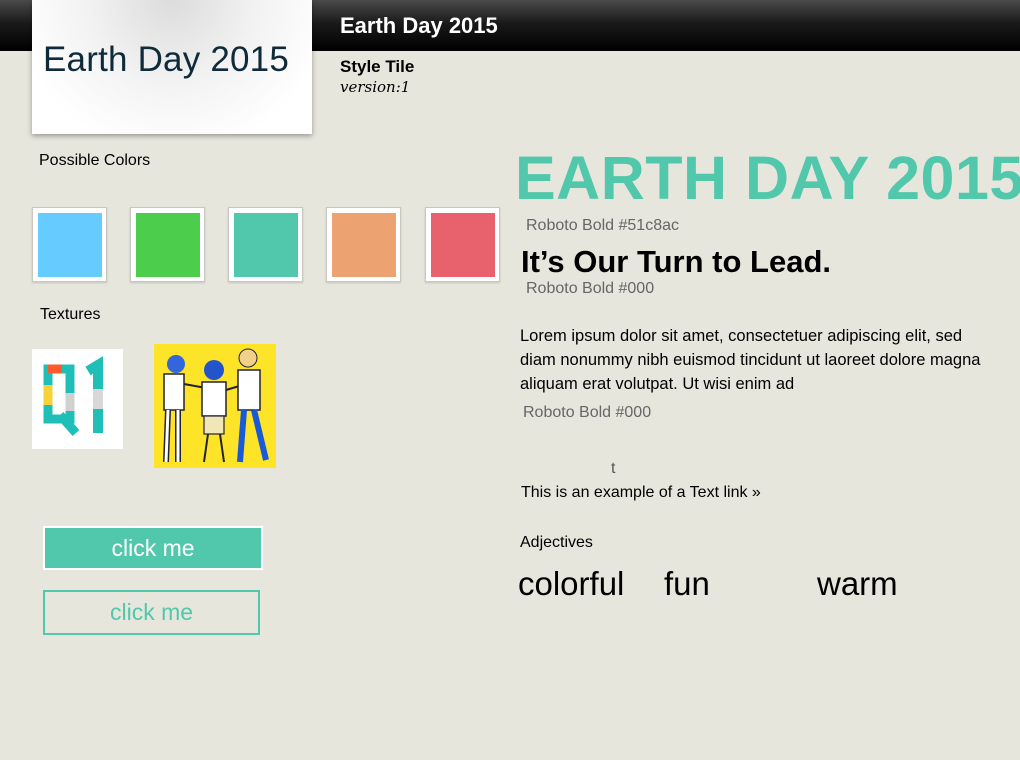 Image resolution: width=1020 pixels, height=760 pixels. What do you see at coordinates (377, 66) in the screenshot?
I see `style-tile-label: Style Tile` at bounding box center [377, 66].